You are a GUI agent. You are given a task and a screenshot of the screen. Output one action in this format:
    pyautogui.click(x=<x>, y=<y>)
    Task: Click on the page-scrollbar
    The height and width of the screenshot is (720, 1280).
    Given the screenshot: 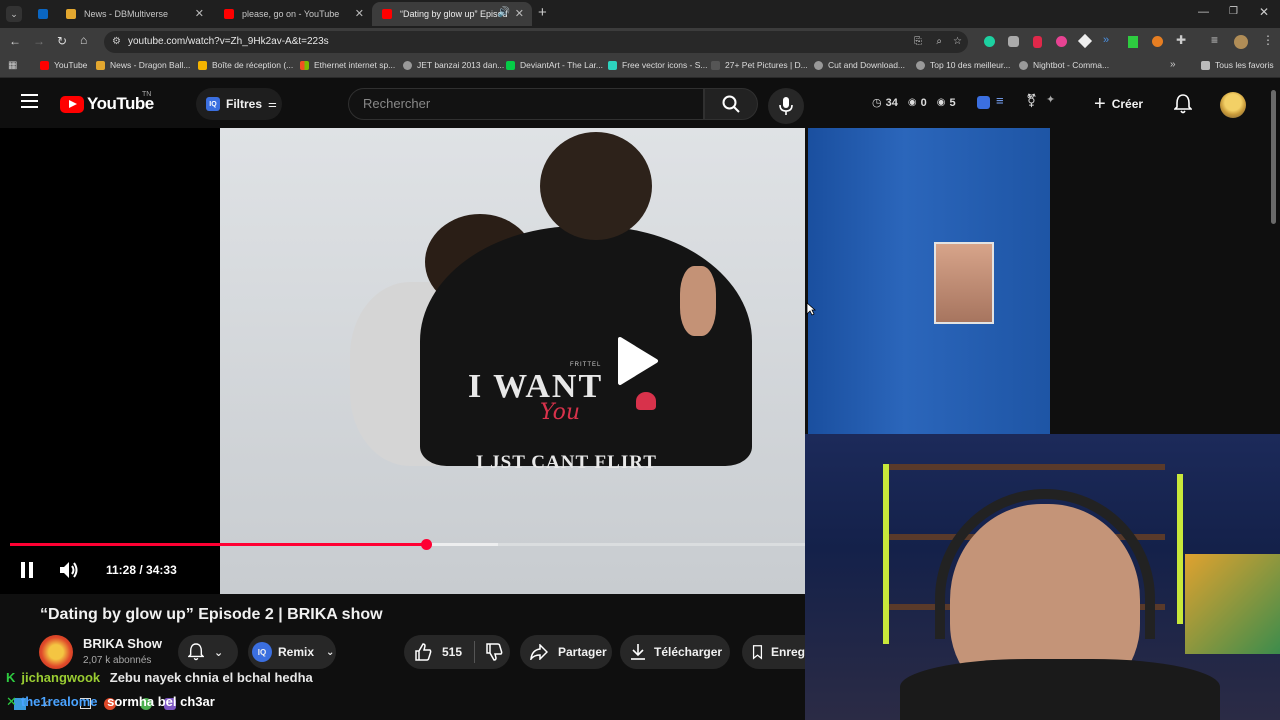 What is the action you would take?
    pyautogui.click(x=1273, y=157)
    